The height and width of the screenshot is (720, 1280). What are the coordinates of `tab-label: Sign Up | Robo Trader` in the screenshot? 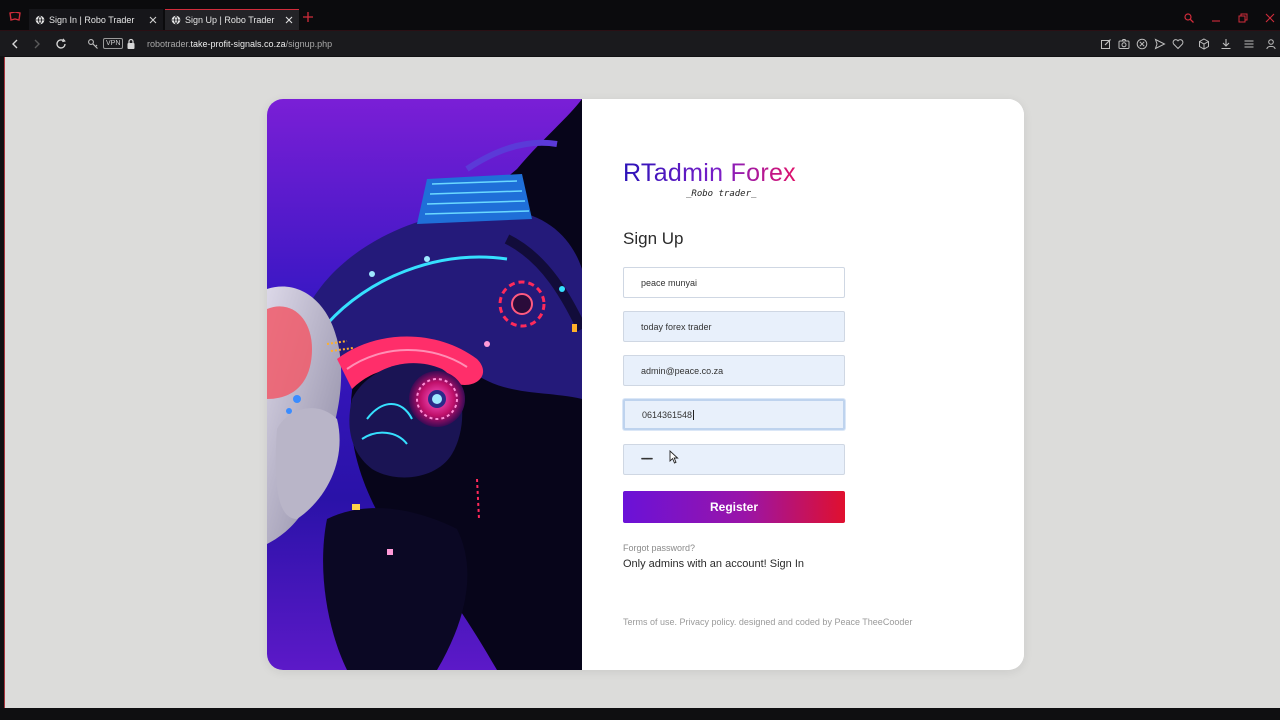 It's located at (230, 20).